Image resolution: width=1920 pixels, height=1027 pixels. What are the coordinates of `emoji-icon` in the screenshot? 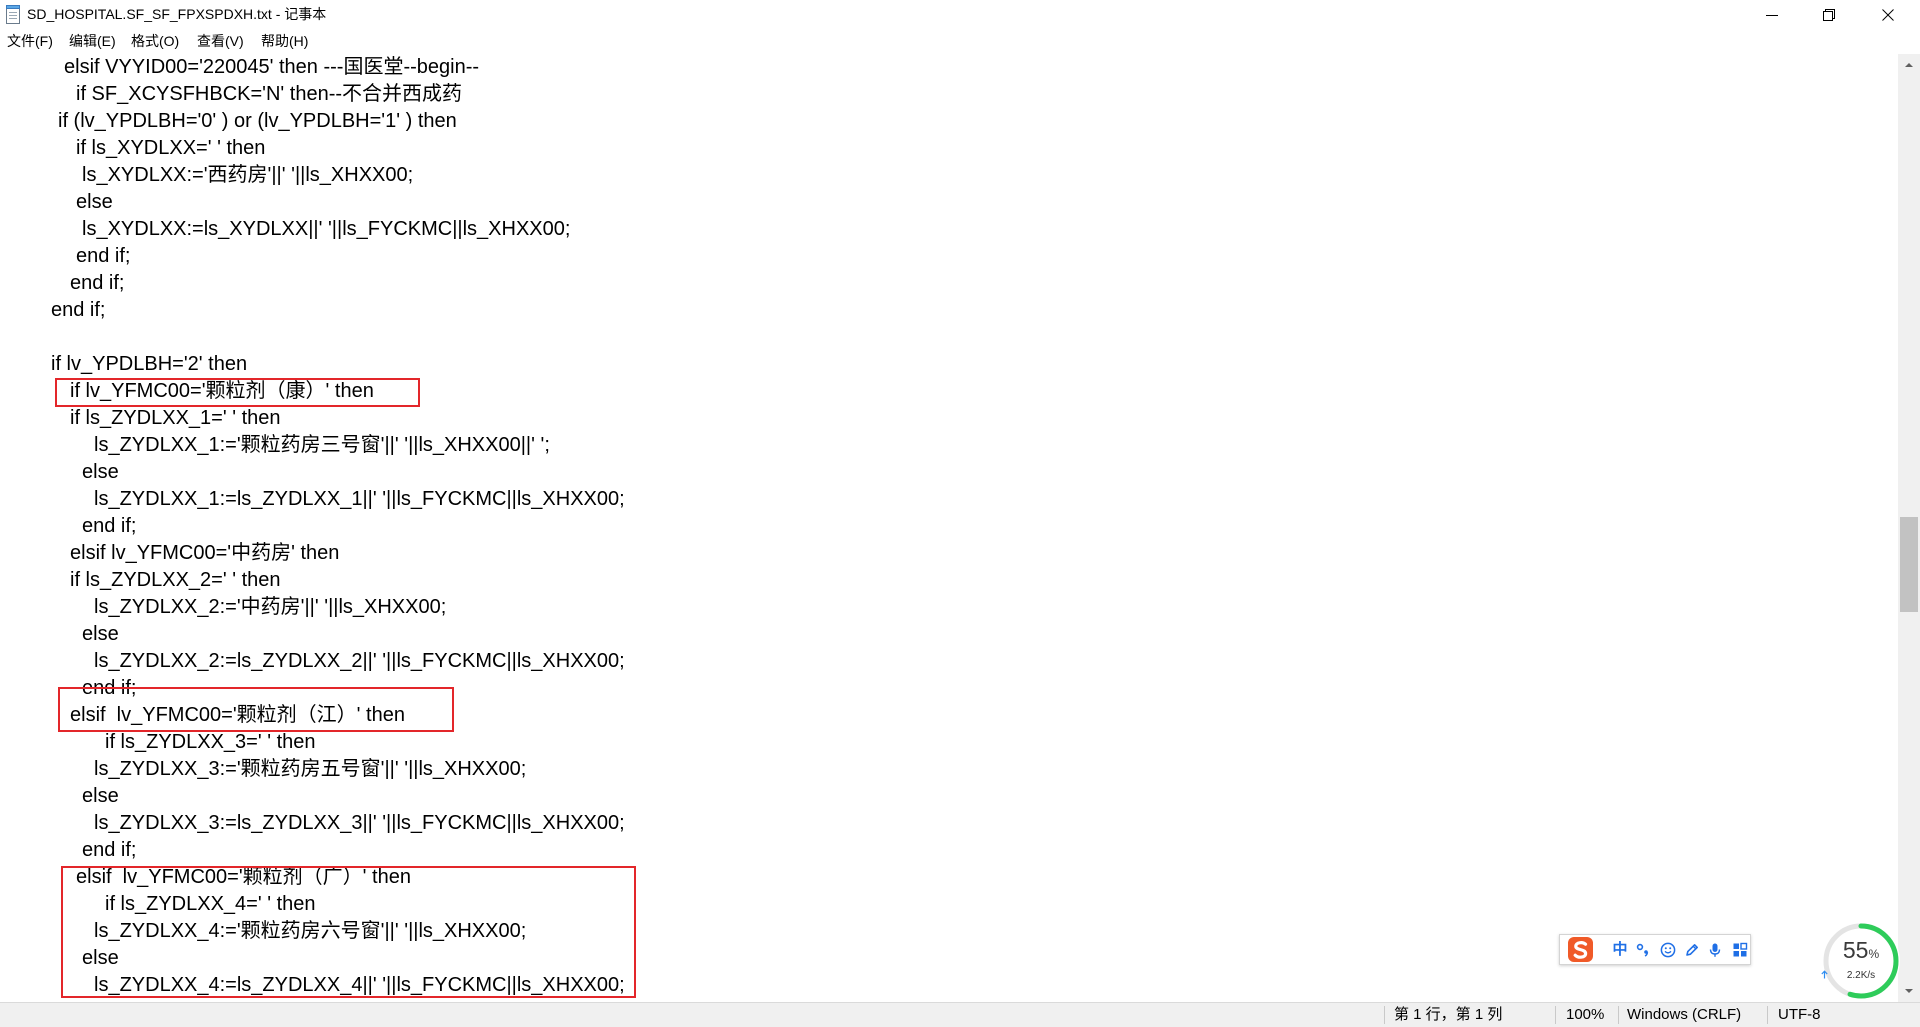 It's located at (1668, 950).